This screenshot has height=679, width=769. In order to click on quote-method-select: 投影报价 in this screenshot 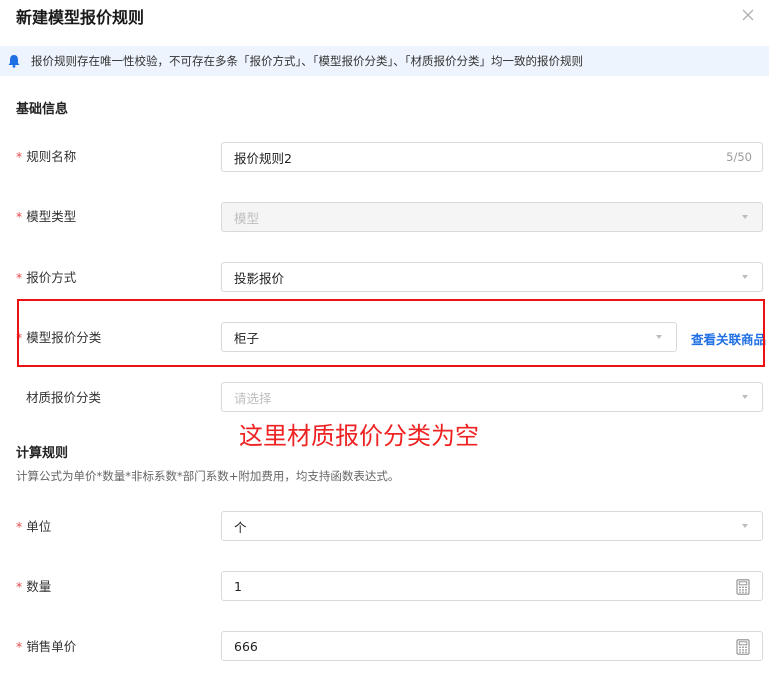, I will do `click(492, 277)`.